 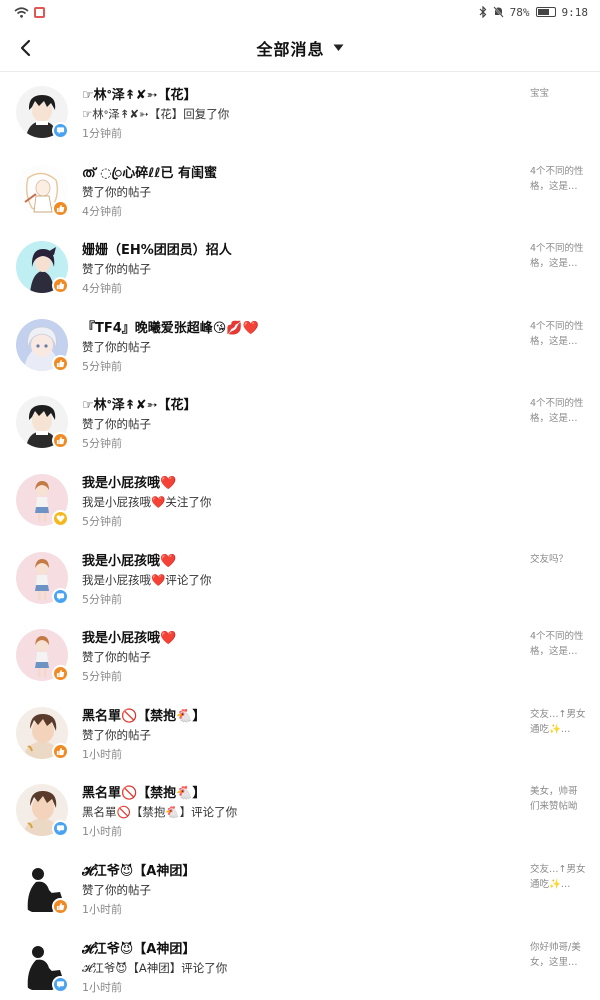 I want to click on message-action: 我是小屁孩哦❤️评论了你, so click(x=147, y=579).